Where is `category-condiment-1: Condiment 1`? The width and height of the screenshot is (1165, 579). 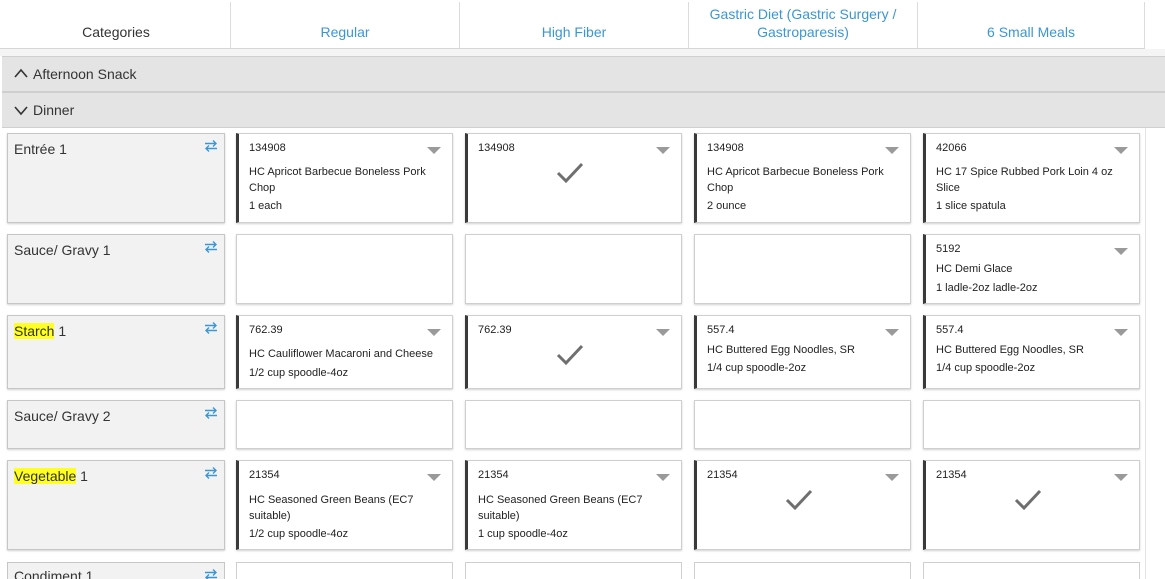
category-condiment-1: Condiment 1 is located at coordinates (116, 570).